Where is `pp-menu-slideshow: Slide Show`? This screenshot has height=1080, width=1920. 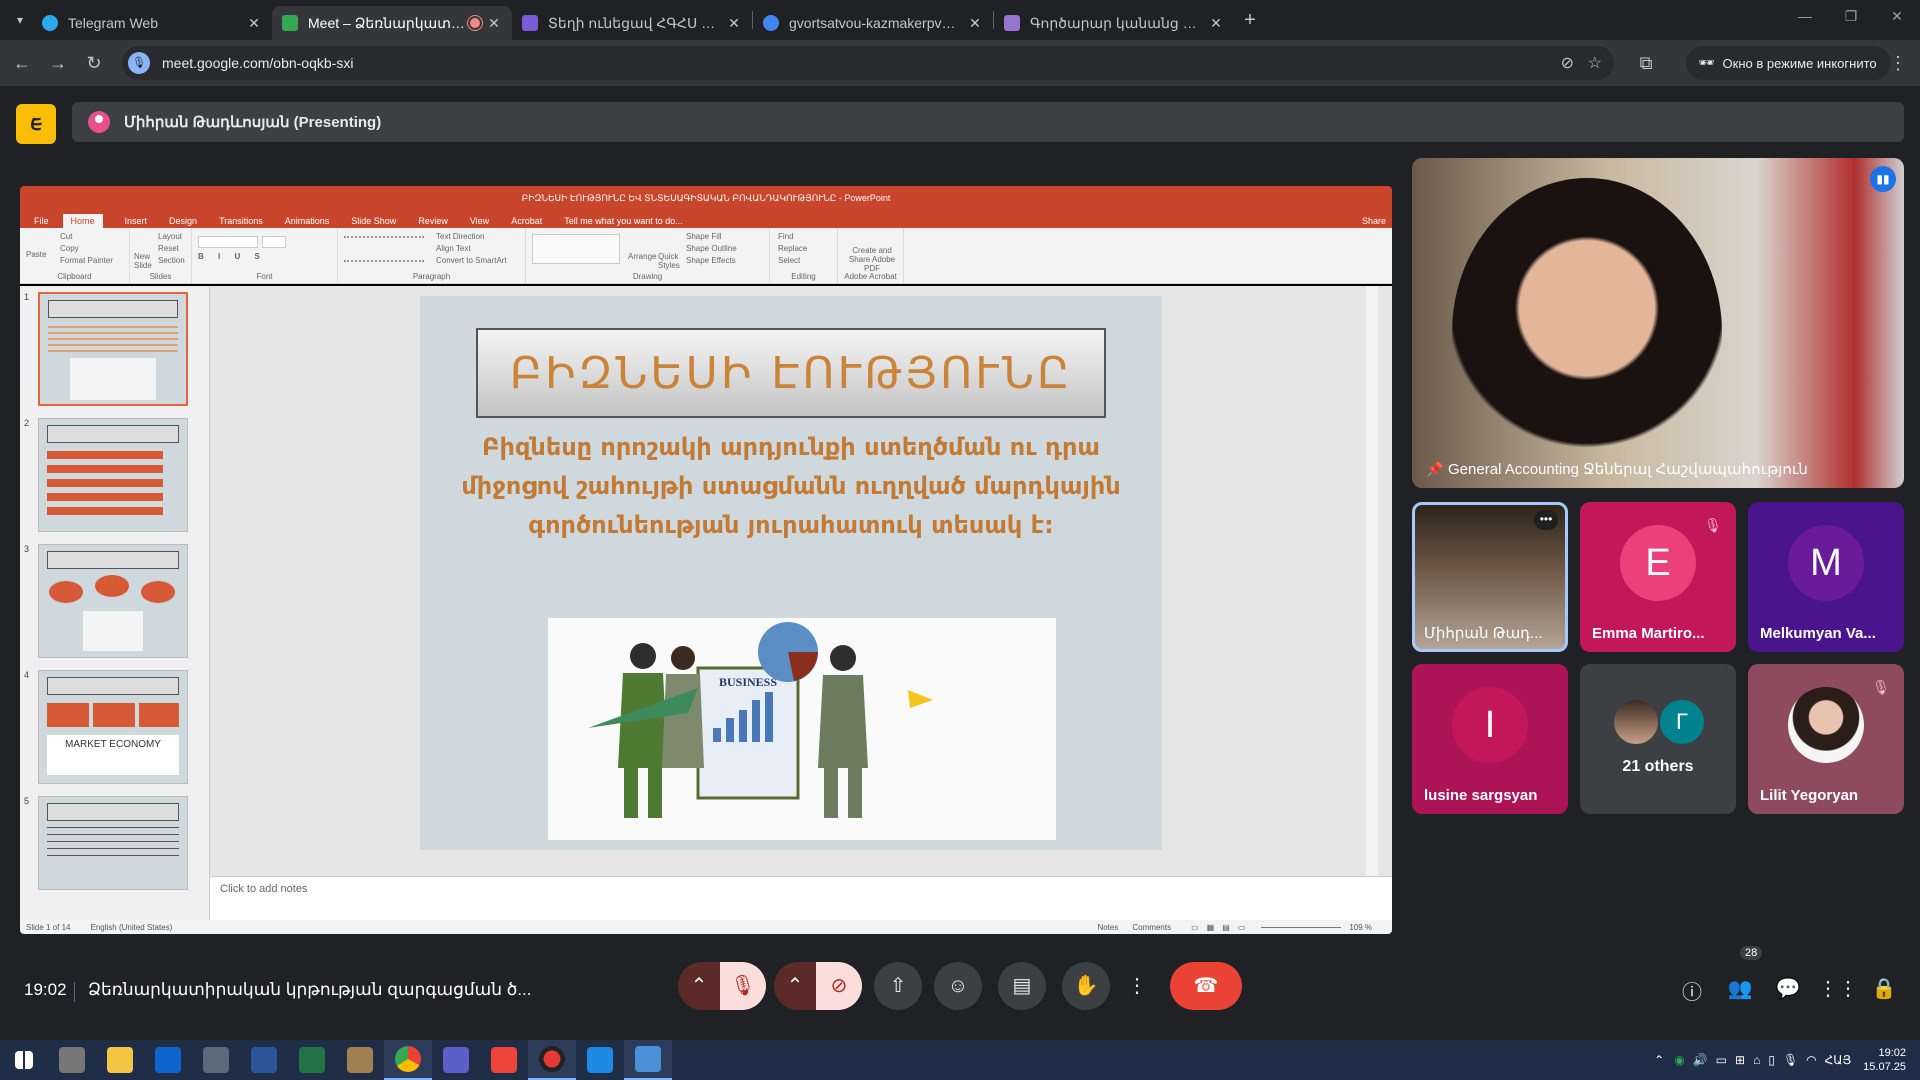 pp-menu-slideshow: Slide Show is located at coordinates (373, 221).